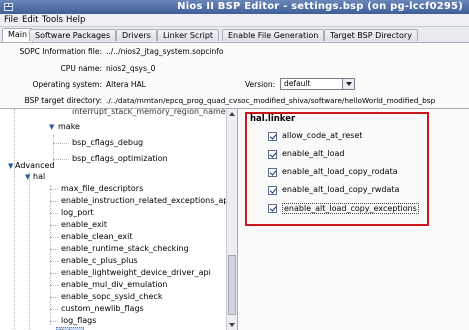 Image resolution: width=469 pixels, height=330 pixels. Describe the element at coordinates (77, 212) in the screenshot. I see `tree-item-hal-setting: log_port` at that location.